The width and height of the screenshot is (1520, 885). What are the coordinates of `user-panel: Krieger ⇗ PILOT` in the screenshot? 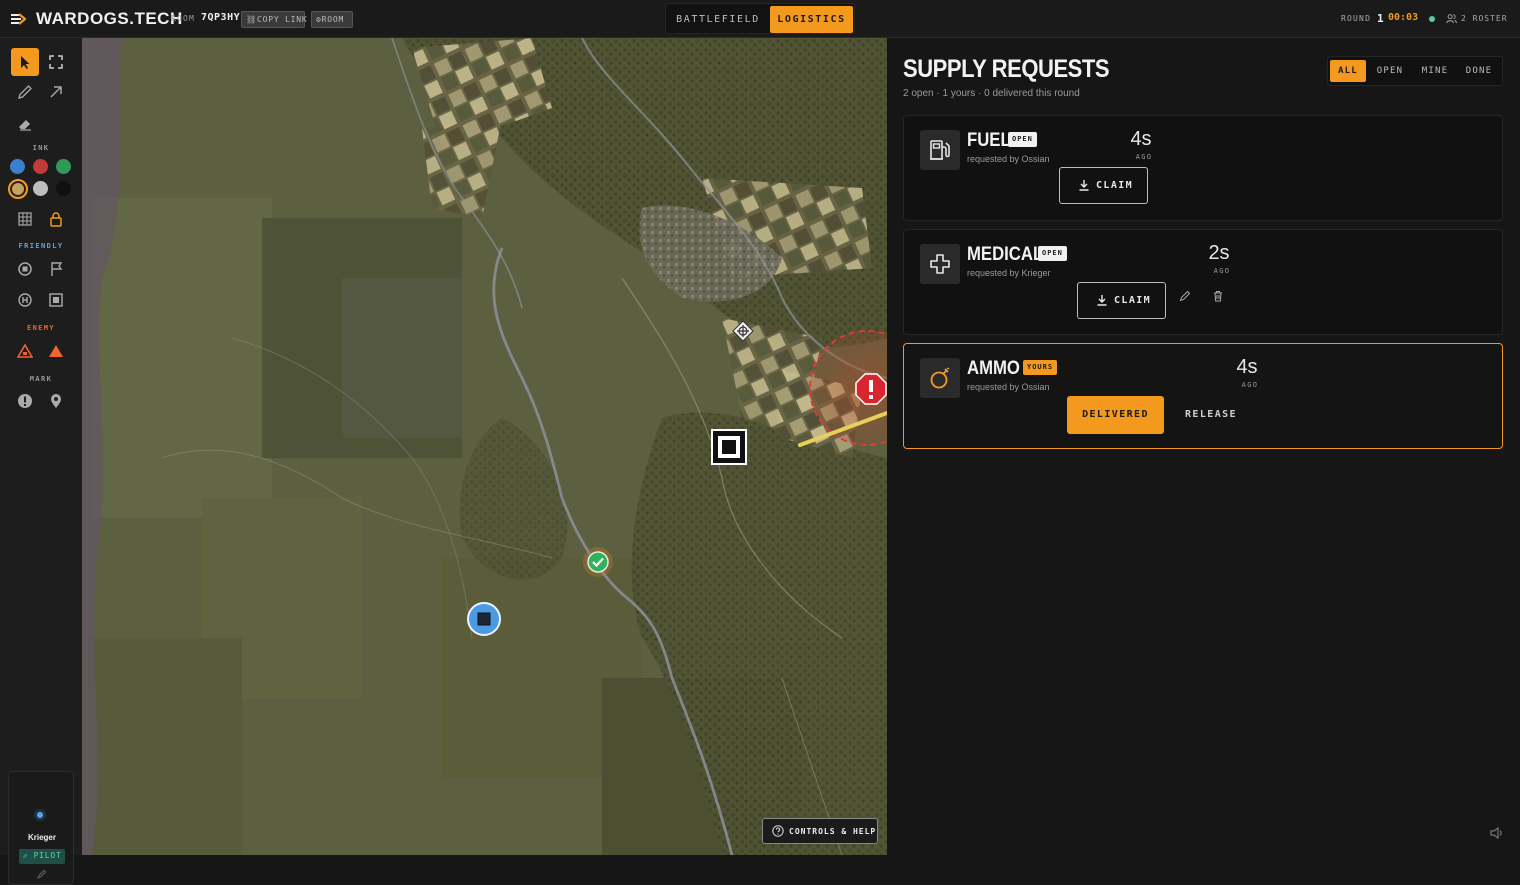 It's located at (41, 828).